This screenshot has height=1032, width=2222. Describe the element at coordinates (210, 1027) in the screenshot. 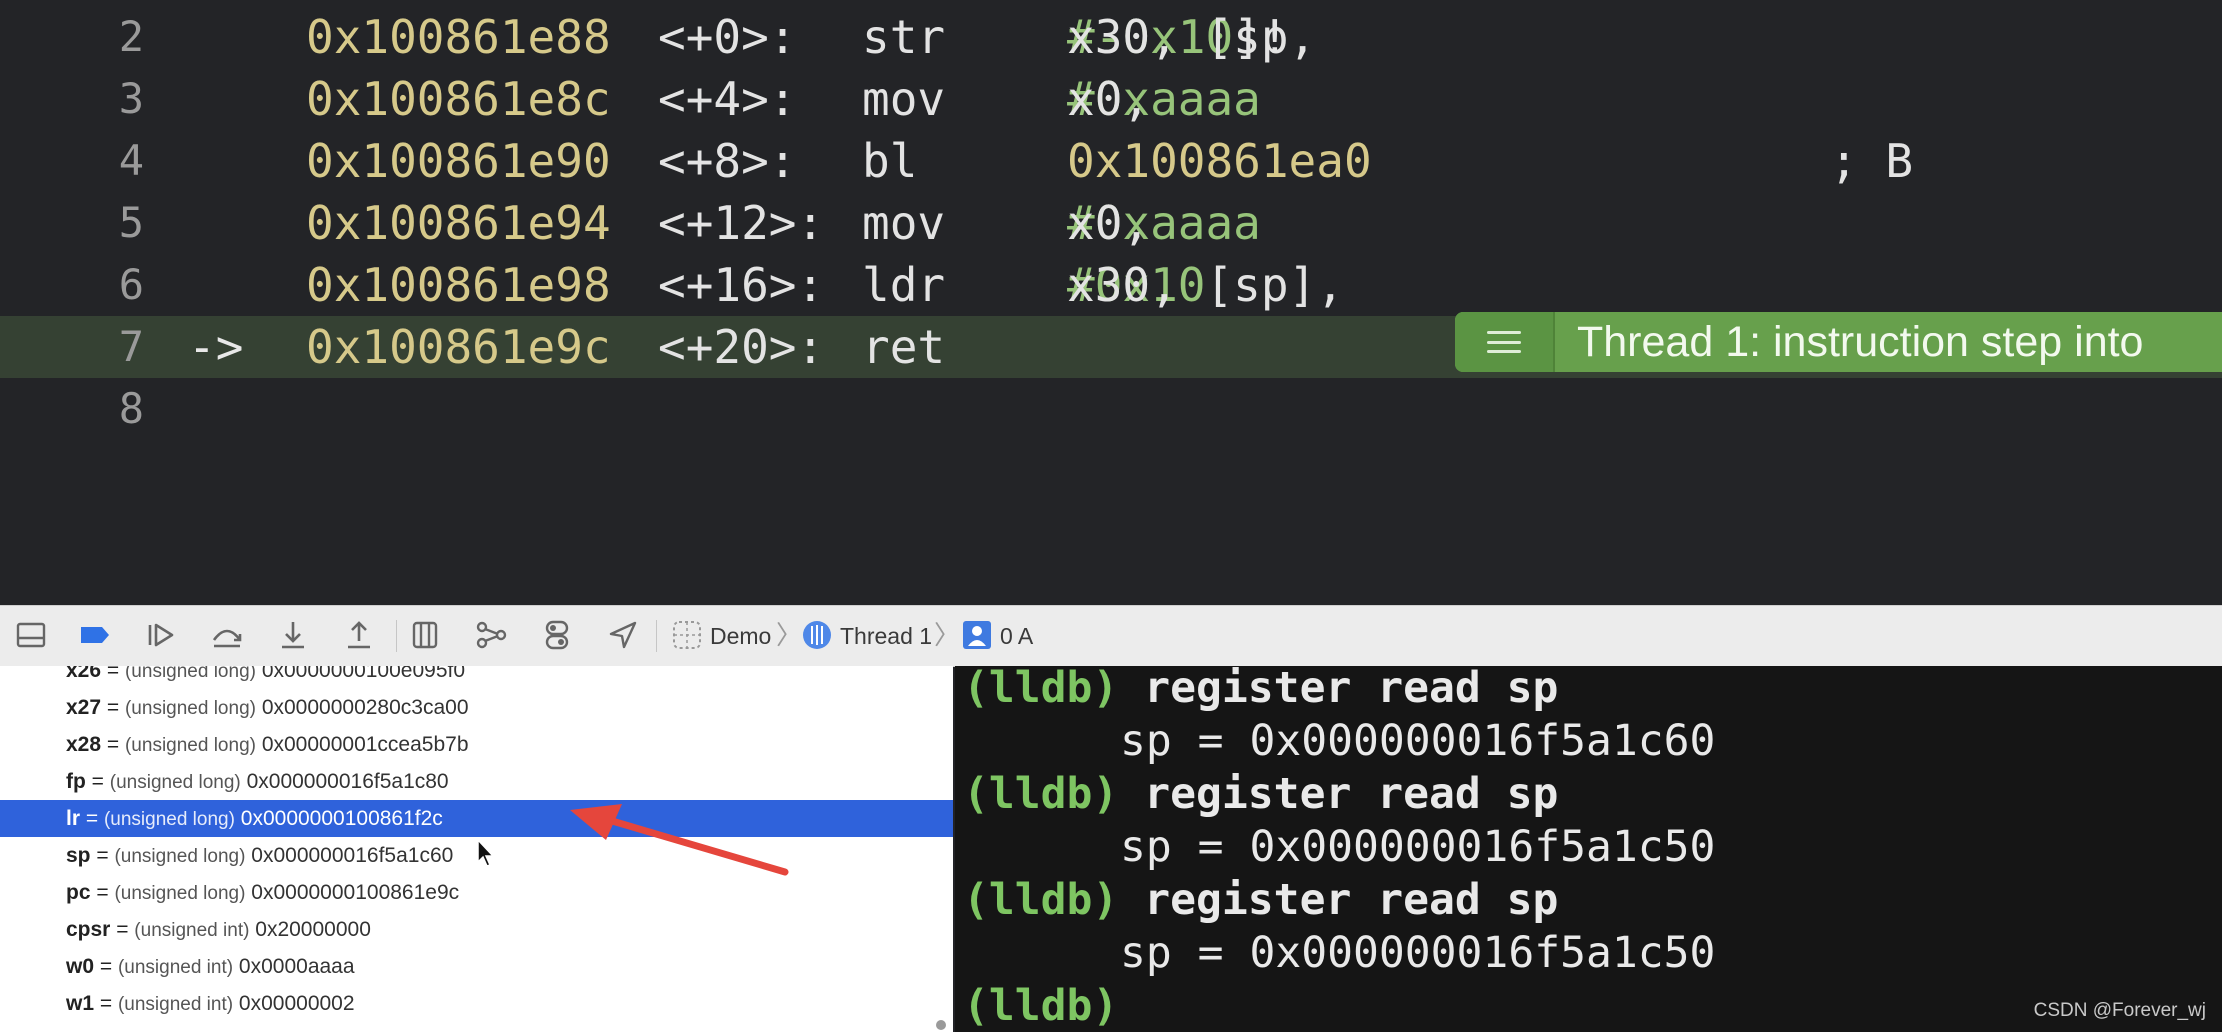

I see `variable-entry: w2 = (unsigned int) 0x00000000` at that location.